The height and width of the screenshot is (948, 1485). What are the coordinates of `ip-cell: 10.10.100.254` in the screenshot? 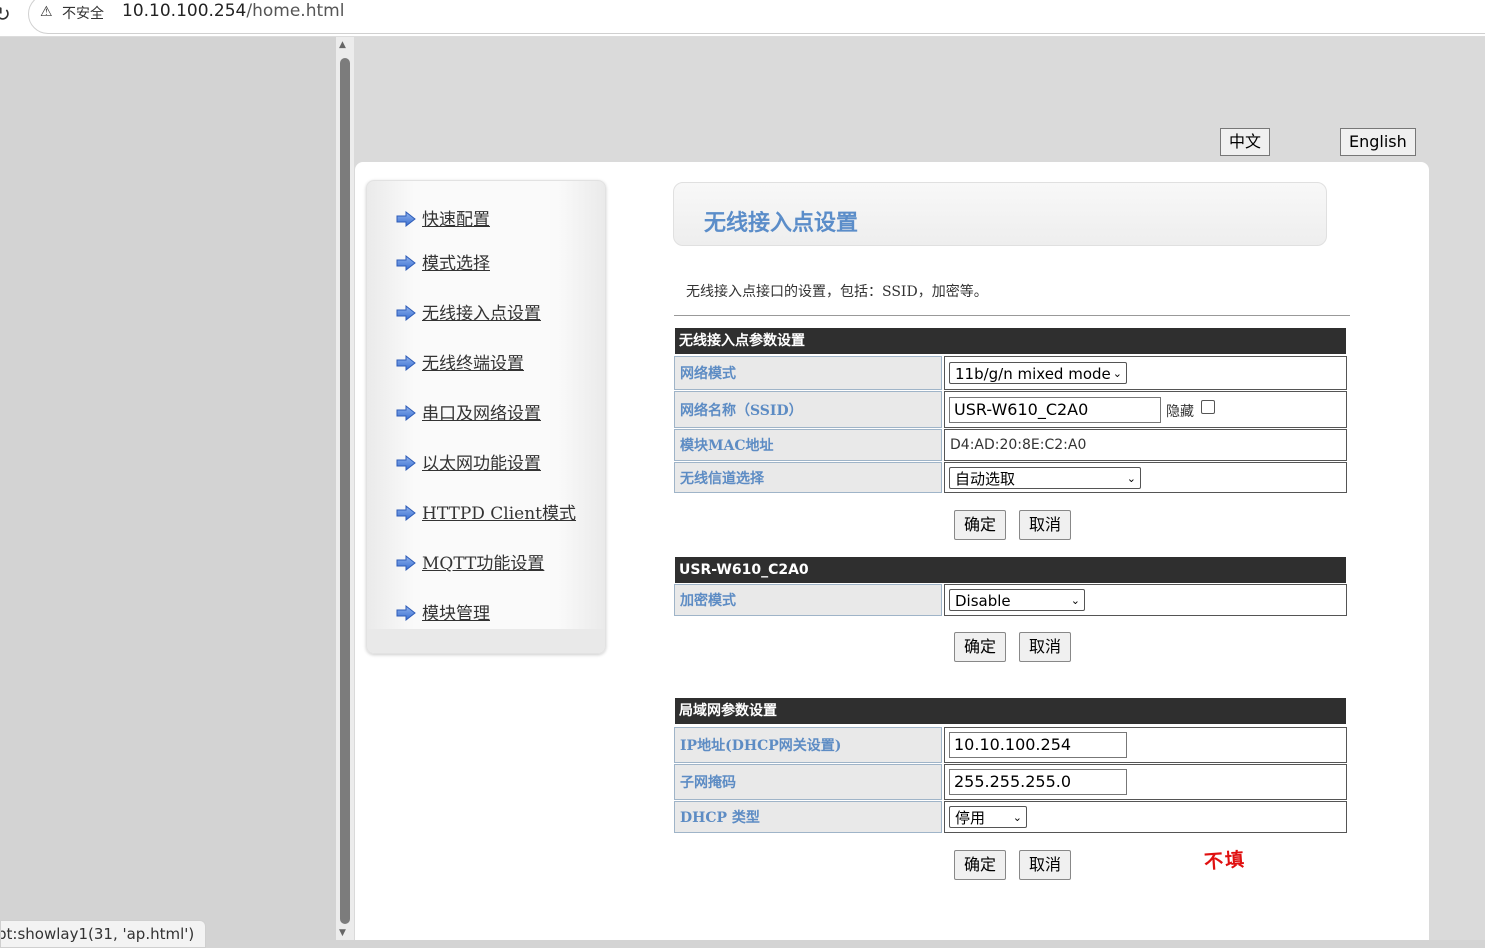 It's located at (1145, 745).